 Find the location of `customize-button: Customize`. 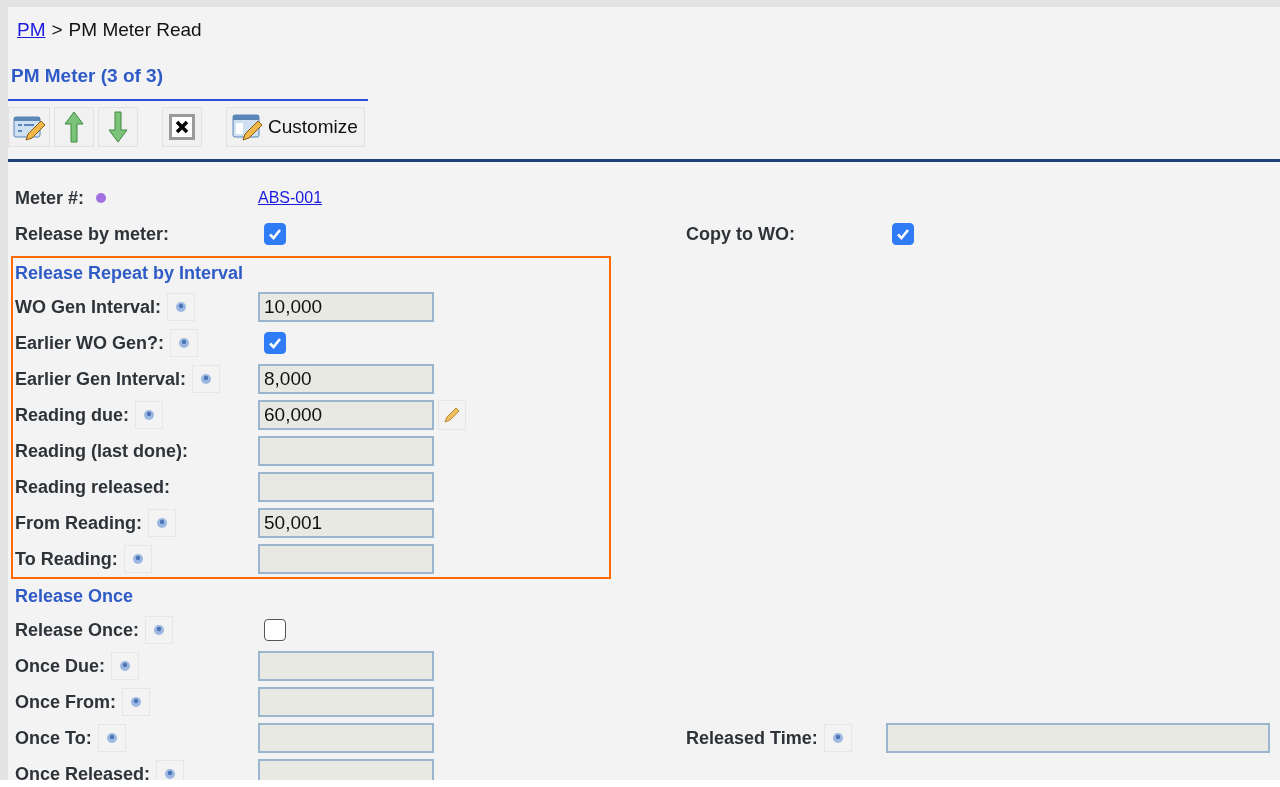

customize-button: Customize is located at coordinates (295, 127).